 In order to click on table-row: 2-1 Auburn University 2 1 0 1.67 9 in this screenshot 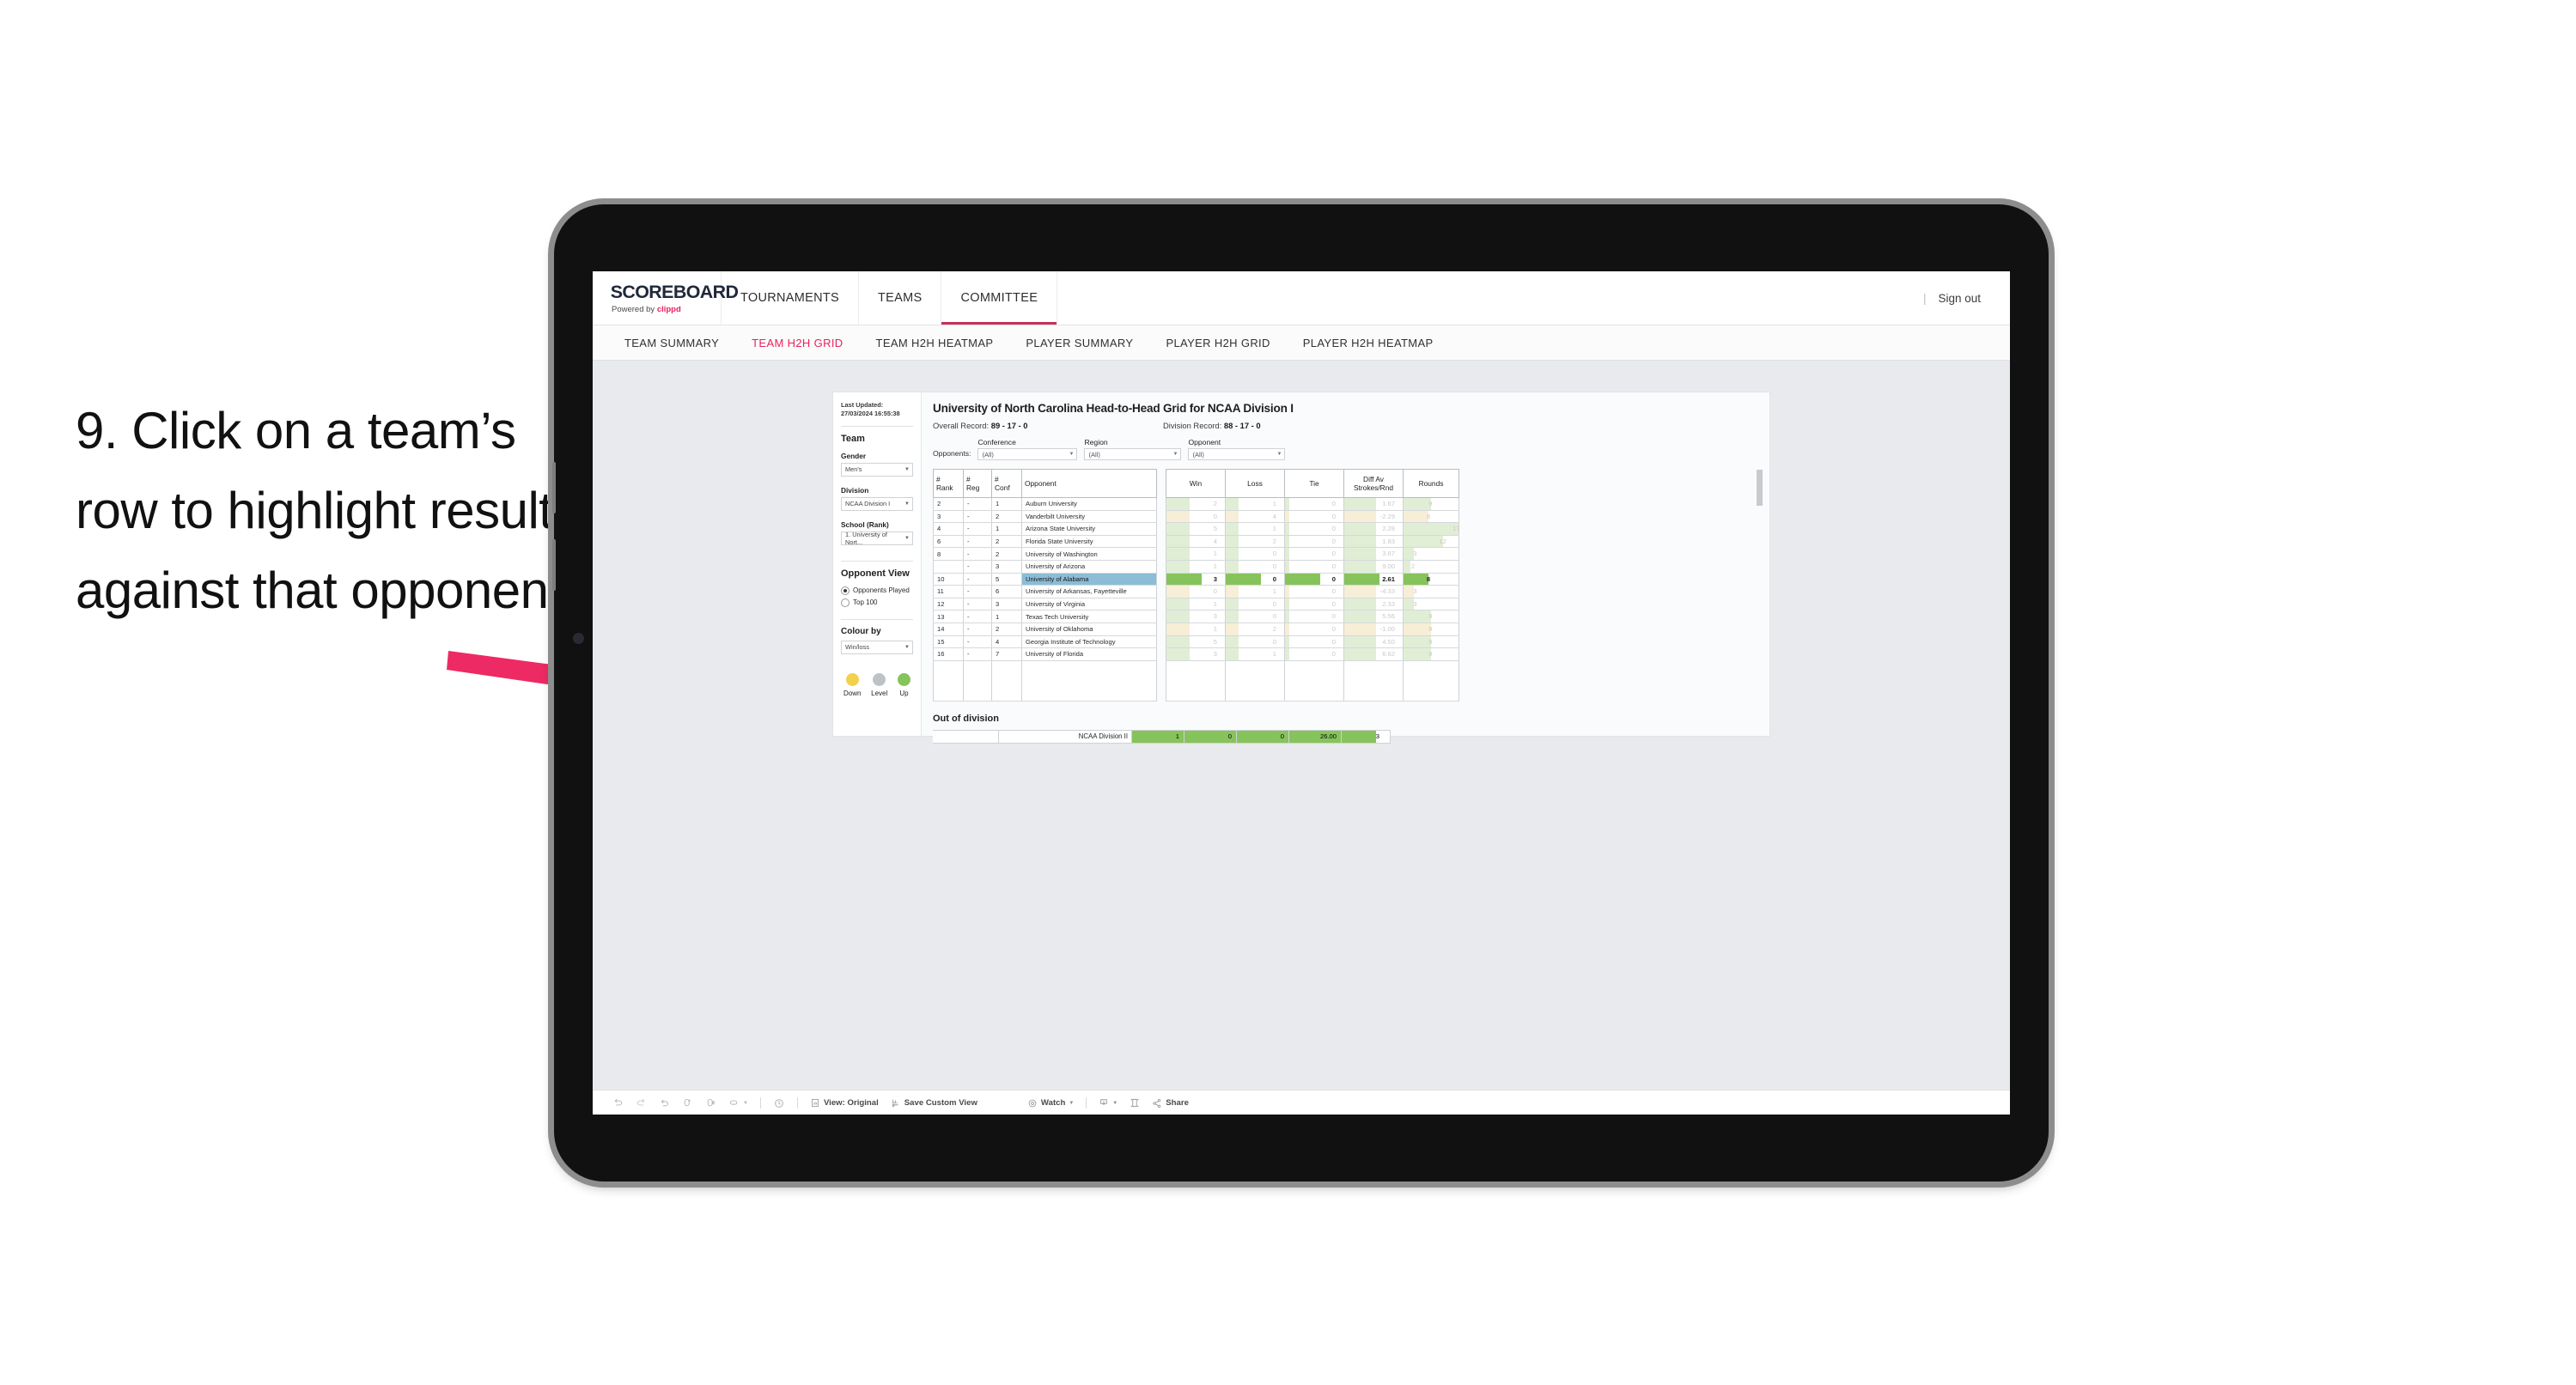, I will do `click(1196, 504)`.